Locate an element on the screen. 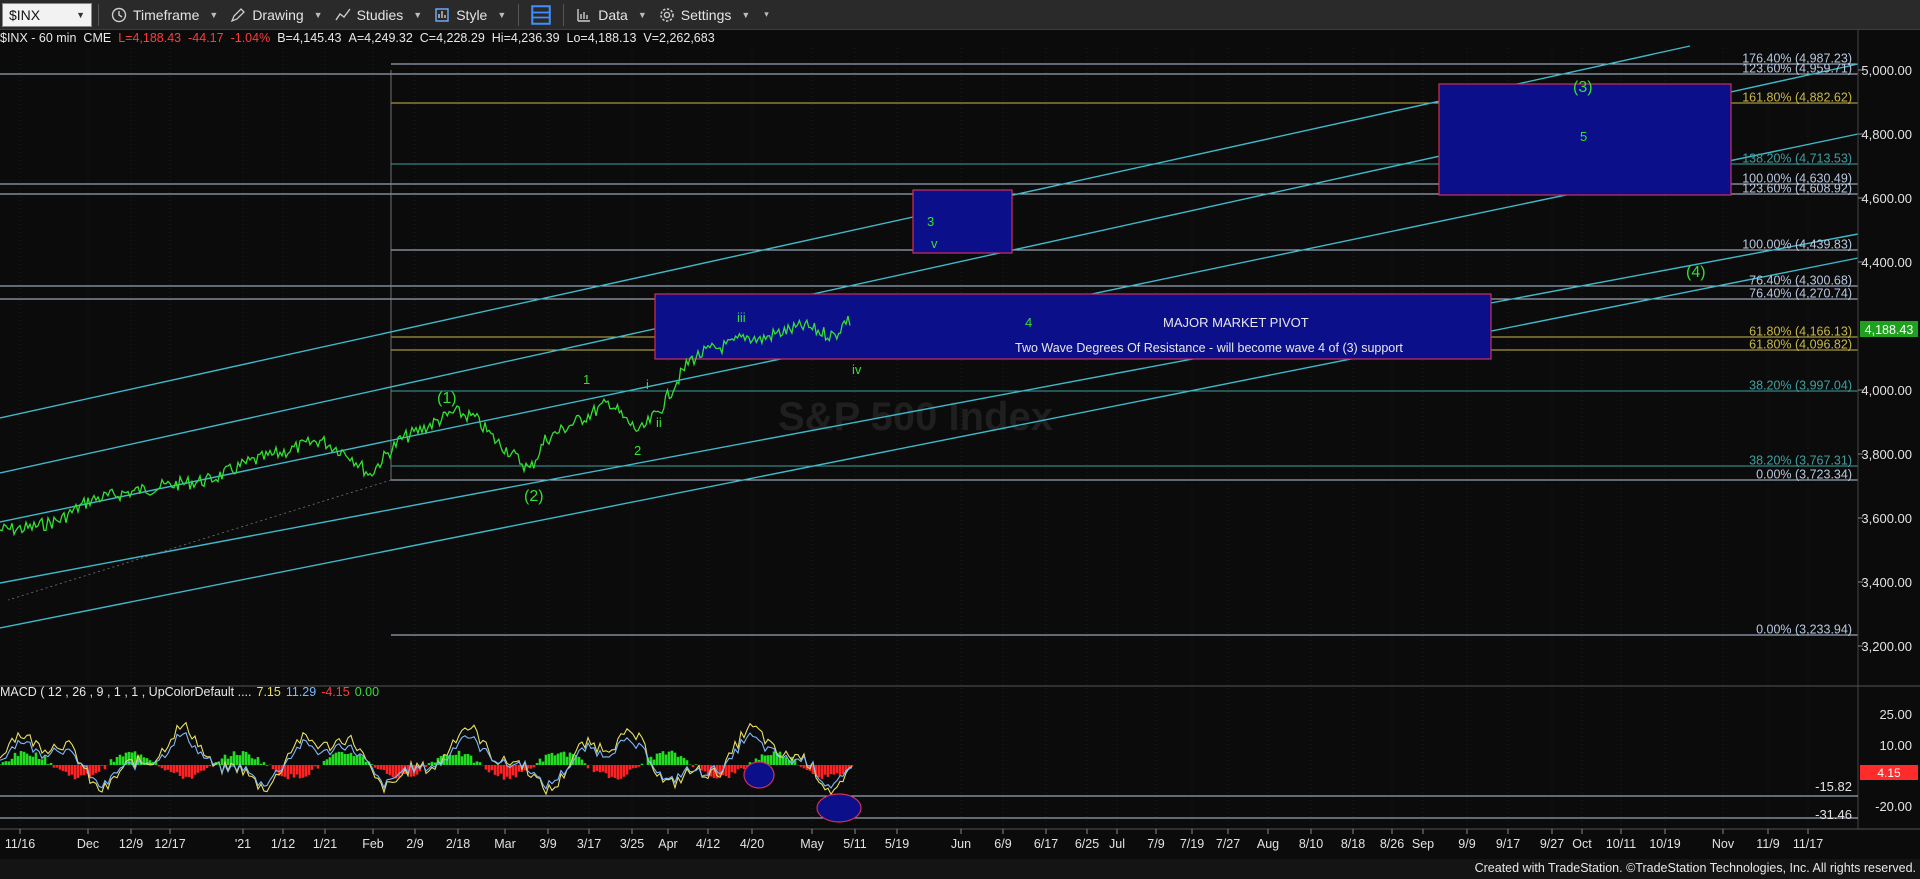 This screenshot has width=1920, height=879. macd-axis-tick: 25.00 is located at coordinates (1895, 714).